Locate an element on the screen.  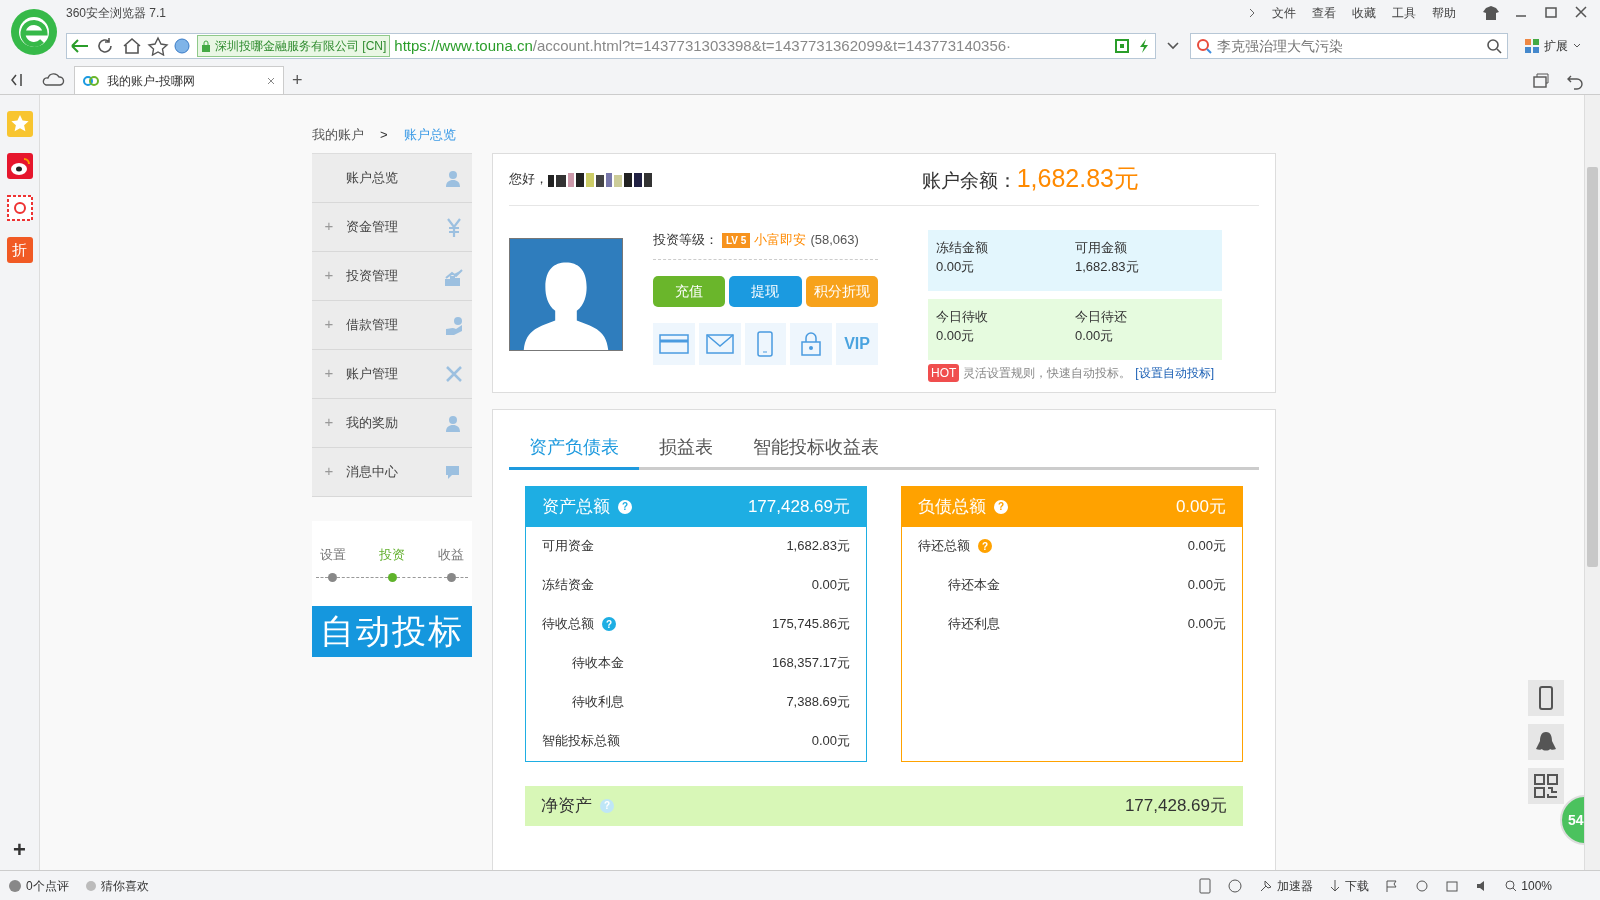
new-tab-button: + is located at coordinates (297, 80).